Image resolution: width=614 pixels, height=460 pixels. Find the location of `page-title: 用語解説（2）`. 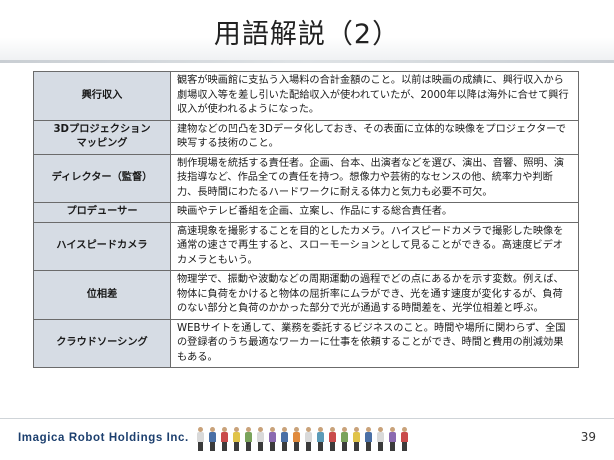

page-title: 用語解説（2） is located at coordinates (307, 34).